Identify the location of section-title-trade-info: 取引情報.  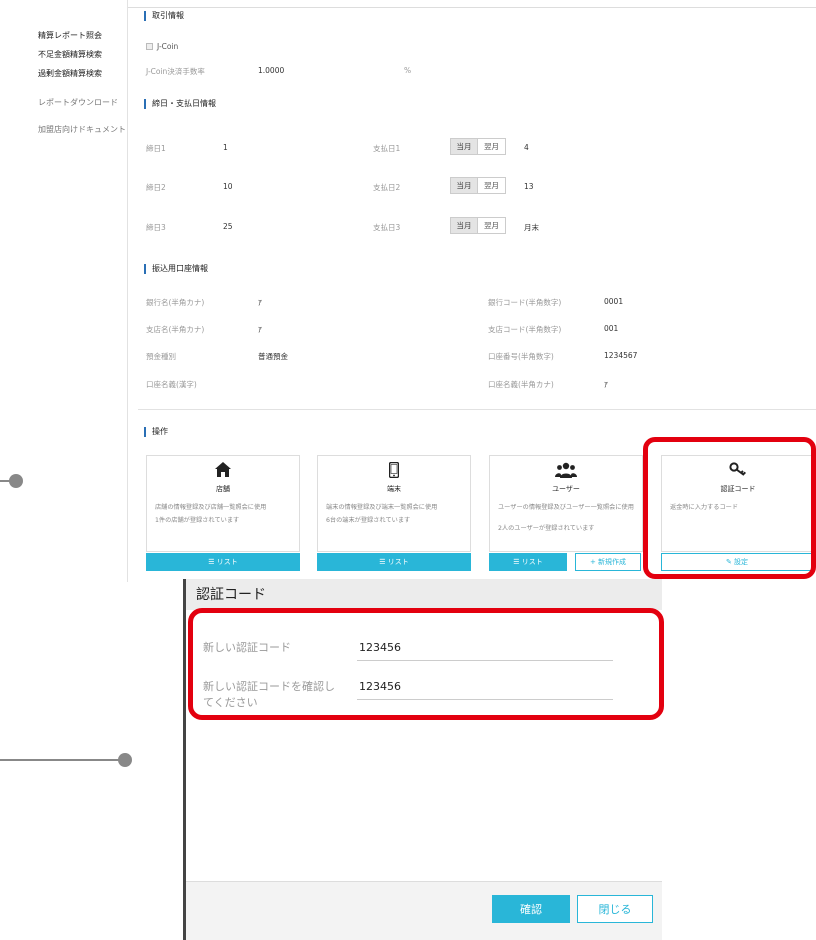
(164, 16).